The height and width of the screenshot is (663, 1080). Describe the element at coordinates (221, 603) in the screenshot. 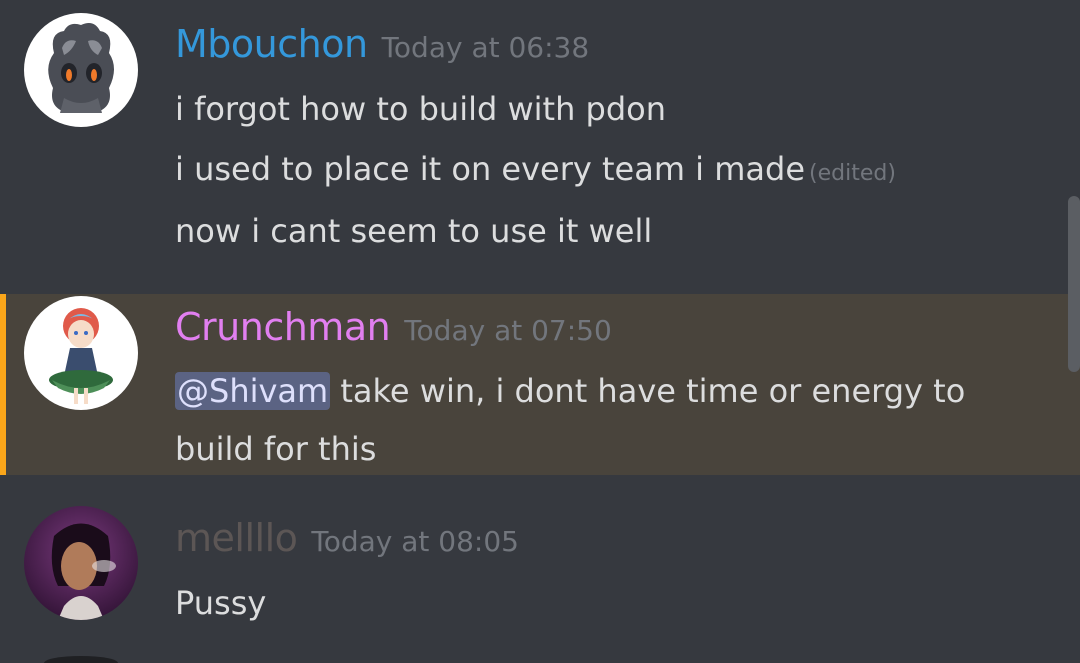

I see `message-text: Pussy` at that location.